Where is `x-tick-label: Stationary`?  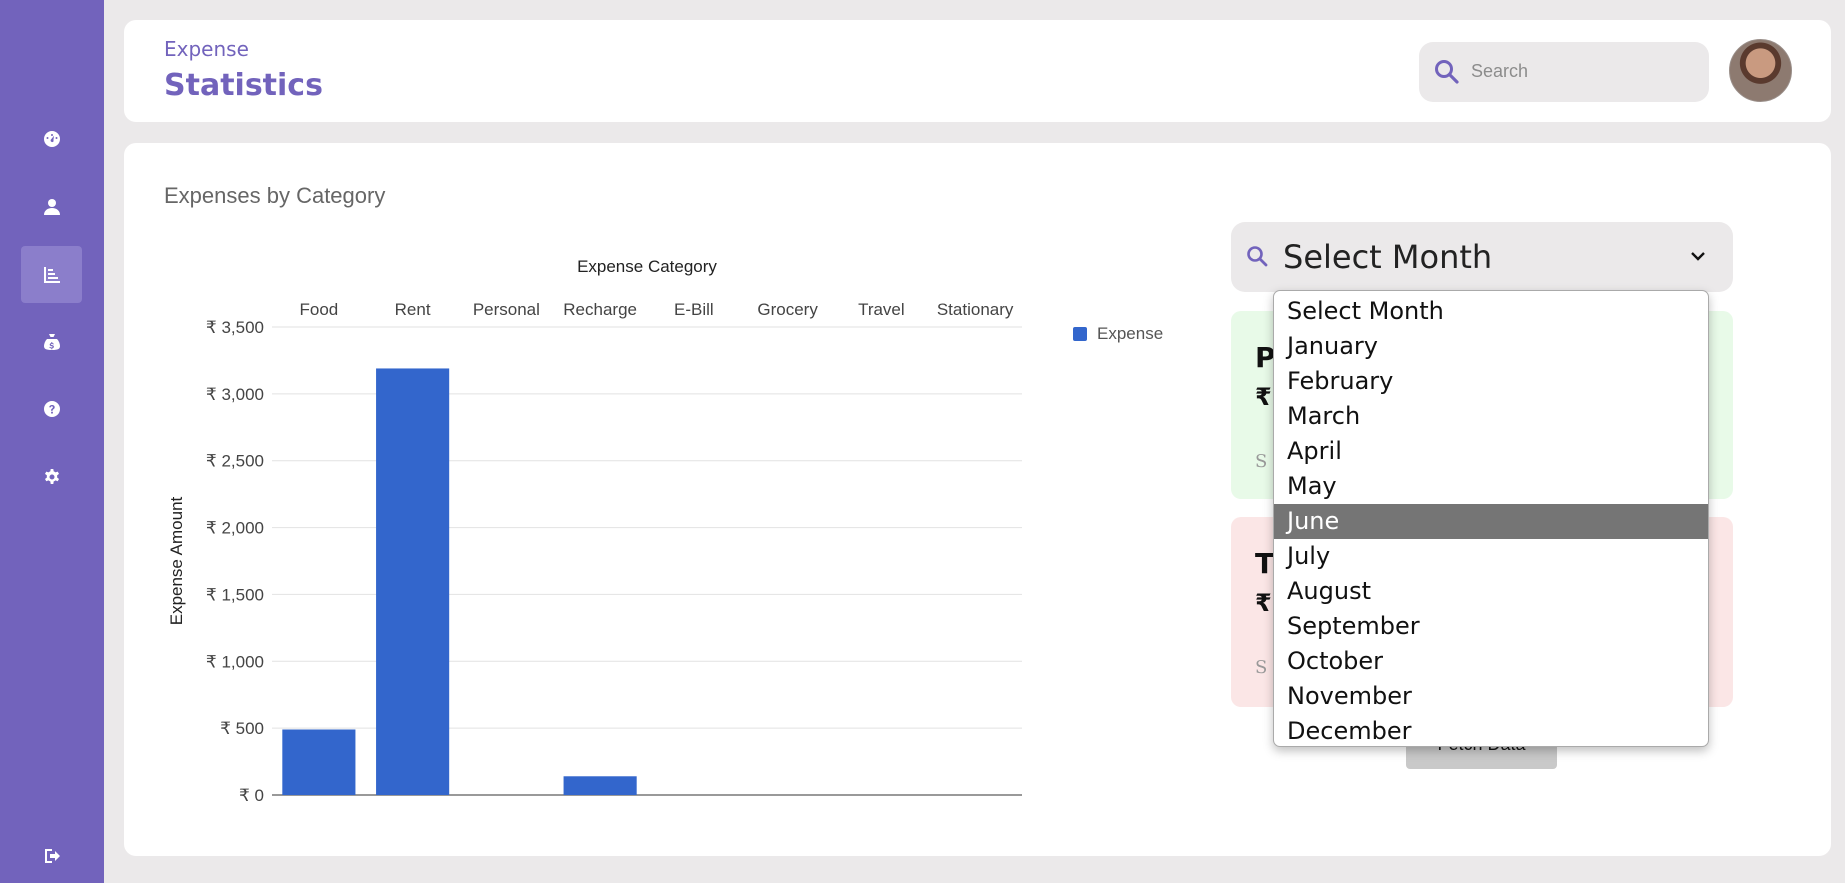
x-tick-label: Stationary is located at coordinates (975, 309).